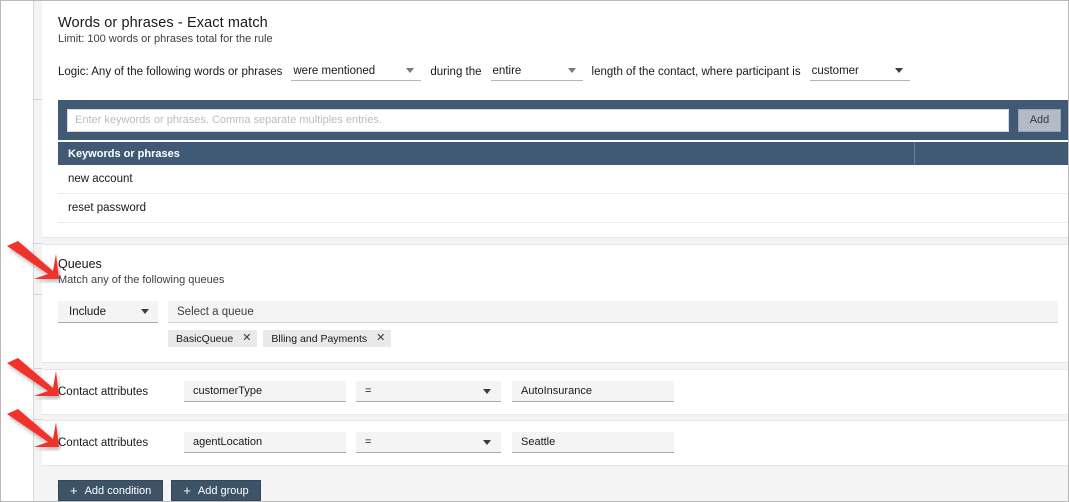  I want to click on add-group-label: Add group, so click(223, 490).